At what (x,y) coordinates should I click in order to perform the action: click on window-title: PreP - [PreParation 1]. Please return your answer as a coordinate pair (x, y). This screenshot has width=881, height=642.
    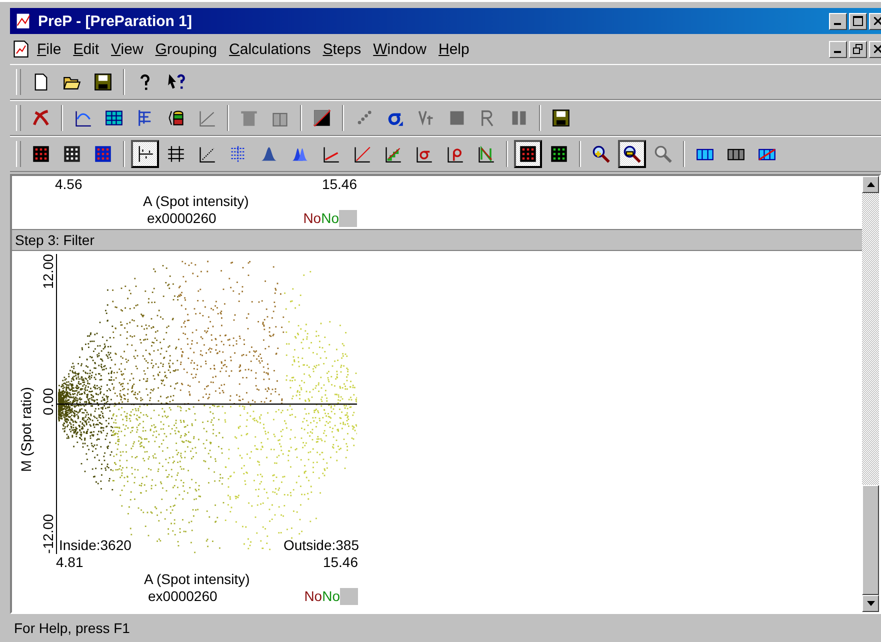
    Looking at the image, I should click on (115, 21).